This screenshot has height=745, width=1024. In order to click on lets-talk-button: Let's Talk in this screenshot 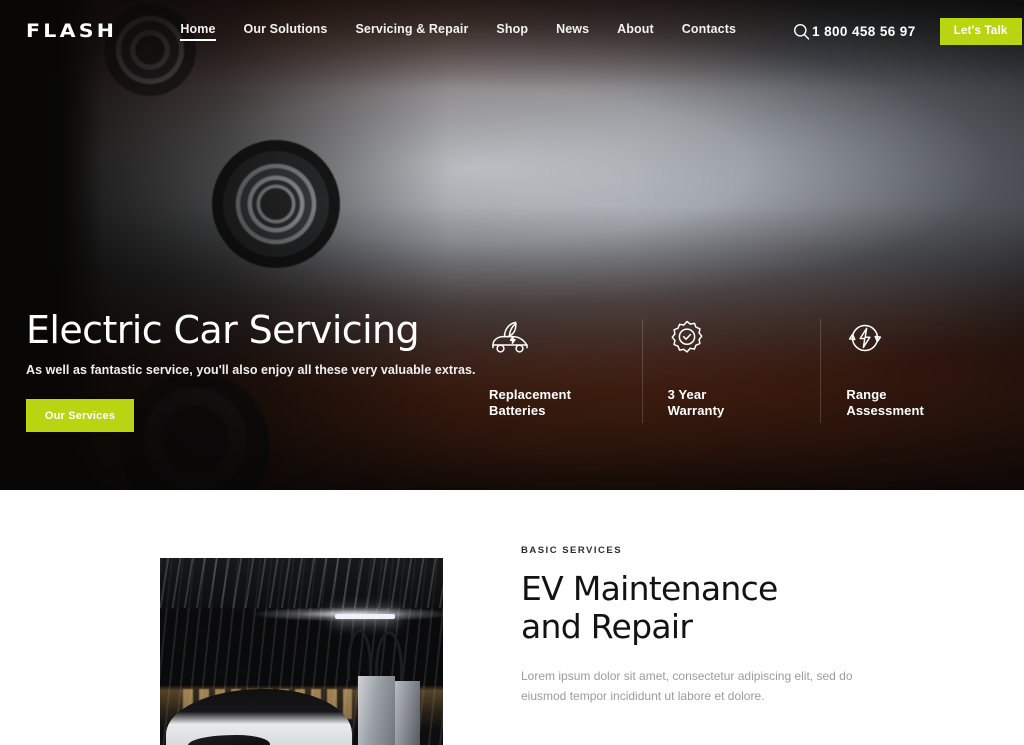, I will do `click(980, 31)`.